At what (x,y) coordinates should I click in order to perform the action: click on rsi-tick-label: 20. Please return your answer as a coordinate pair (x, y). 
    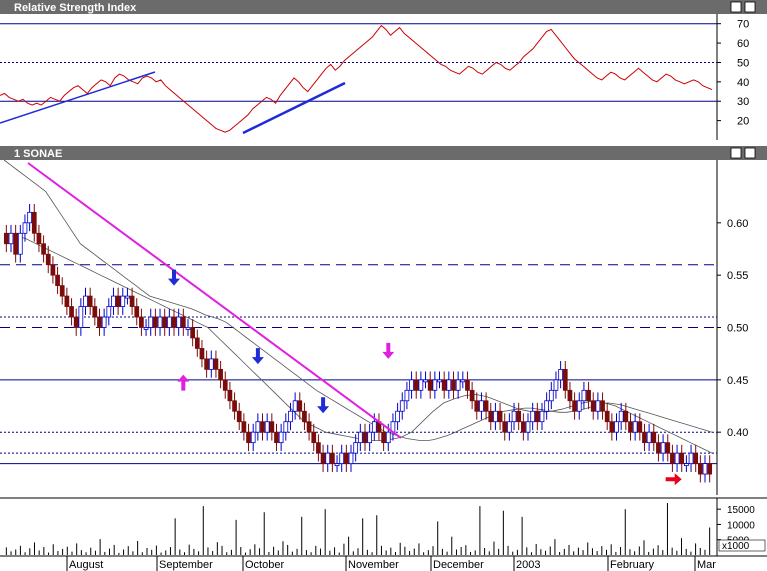
    Looking at the image, I should click on (743, 122).